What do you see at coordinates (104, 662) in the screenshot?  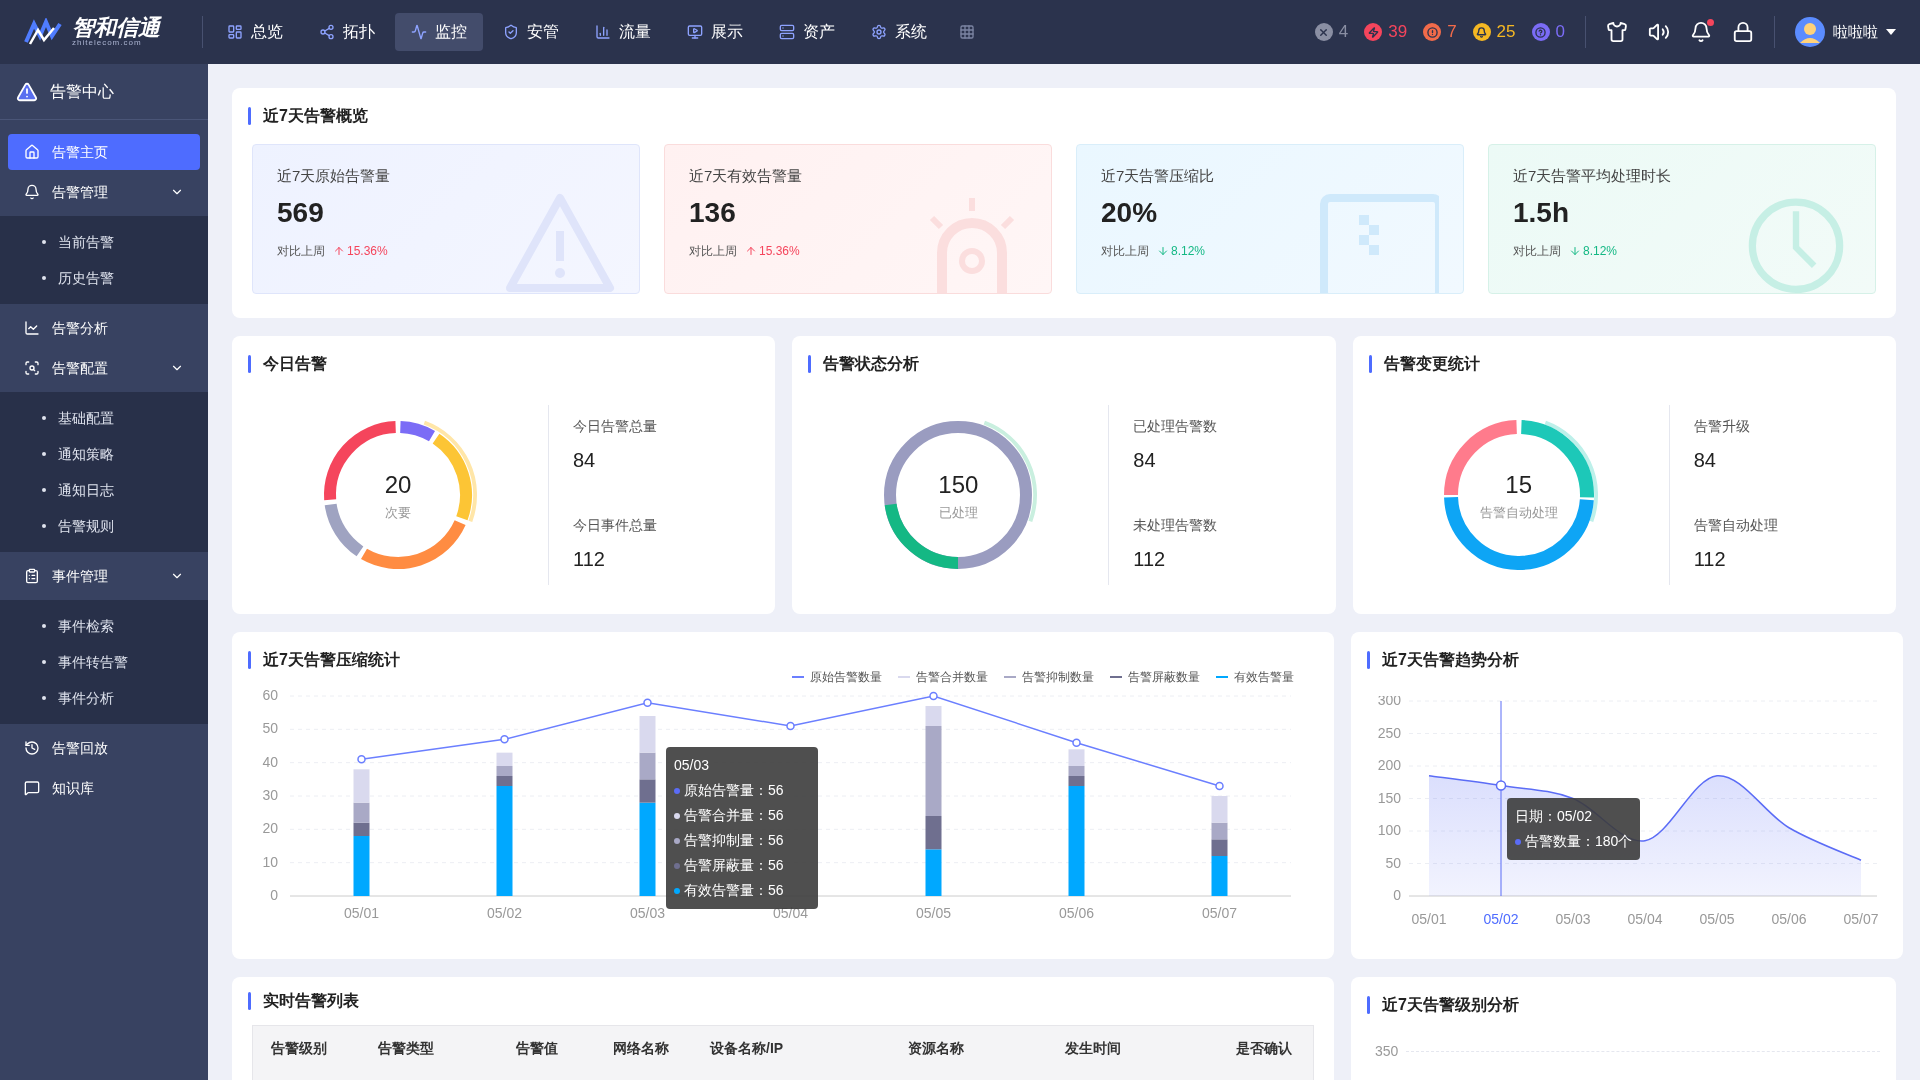 I see `sidebar-subitem: 事件转告警` at bounding box center [104, 662].